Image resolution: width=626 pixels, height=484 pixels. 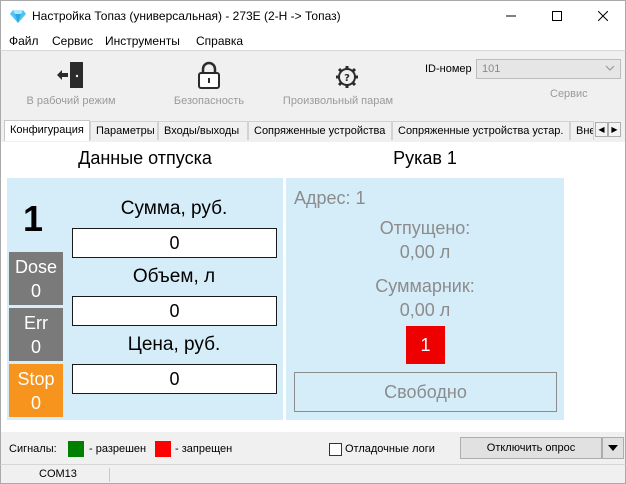 What do you see at coordinates (390, 449) in the screenshot?
I see `debug-logs-label: Отладочные логи` at bounding box center [390, 449].